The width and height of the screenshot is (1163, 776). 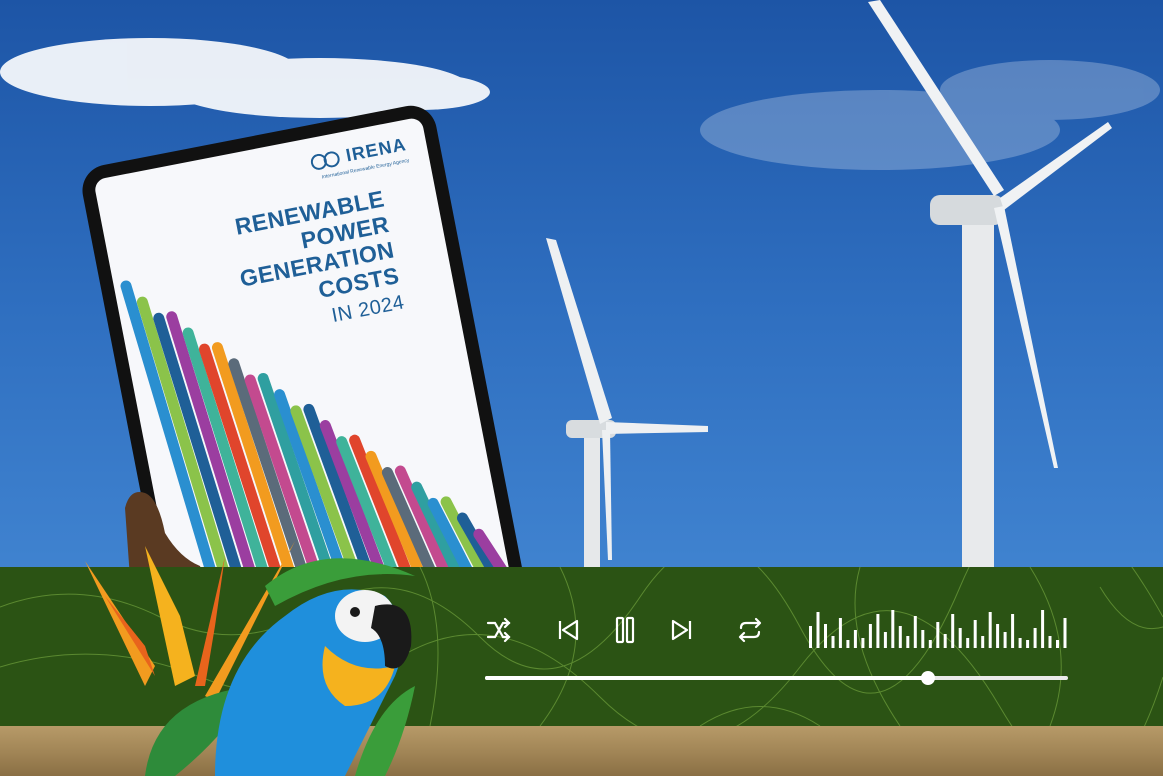 I want to click on previous-button, so click(x=568, y=630).